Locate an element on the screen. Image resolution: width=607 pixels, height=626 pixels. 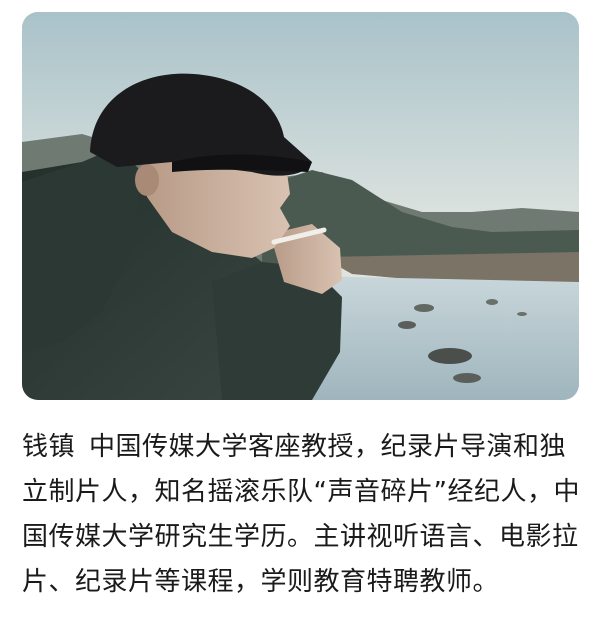
person-name: 钱镇 is located at coordinates (49, 447).